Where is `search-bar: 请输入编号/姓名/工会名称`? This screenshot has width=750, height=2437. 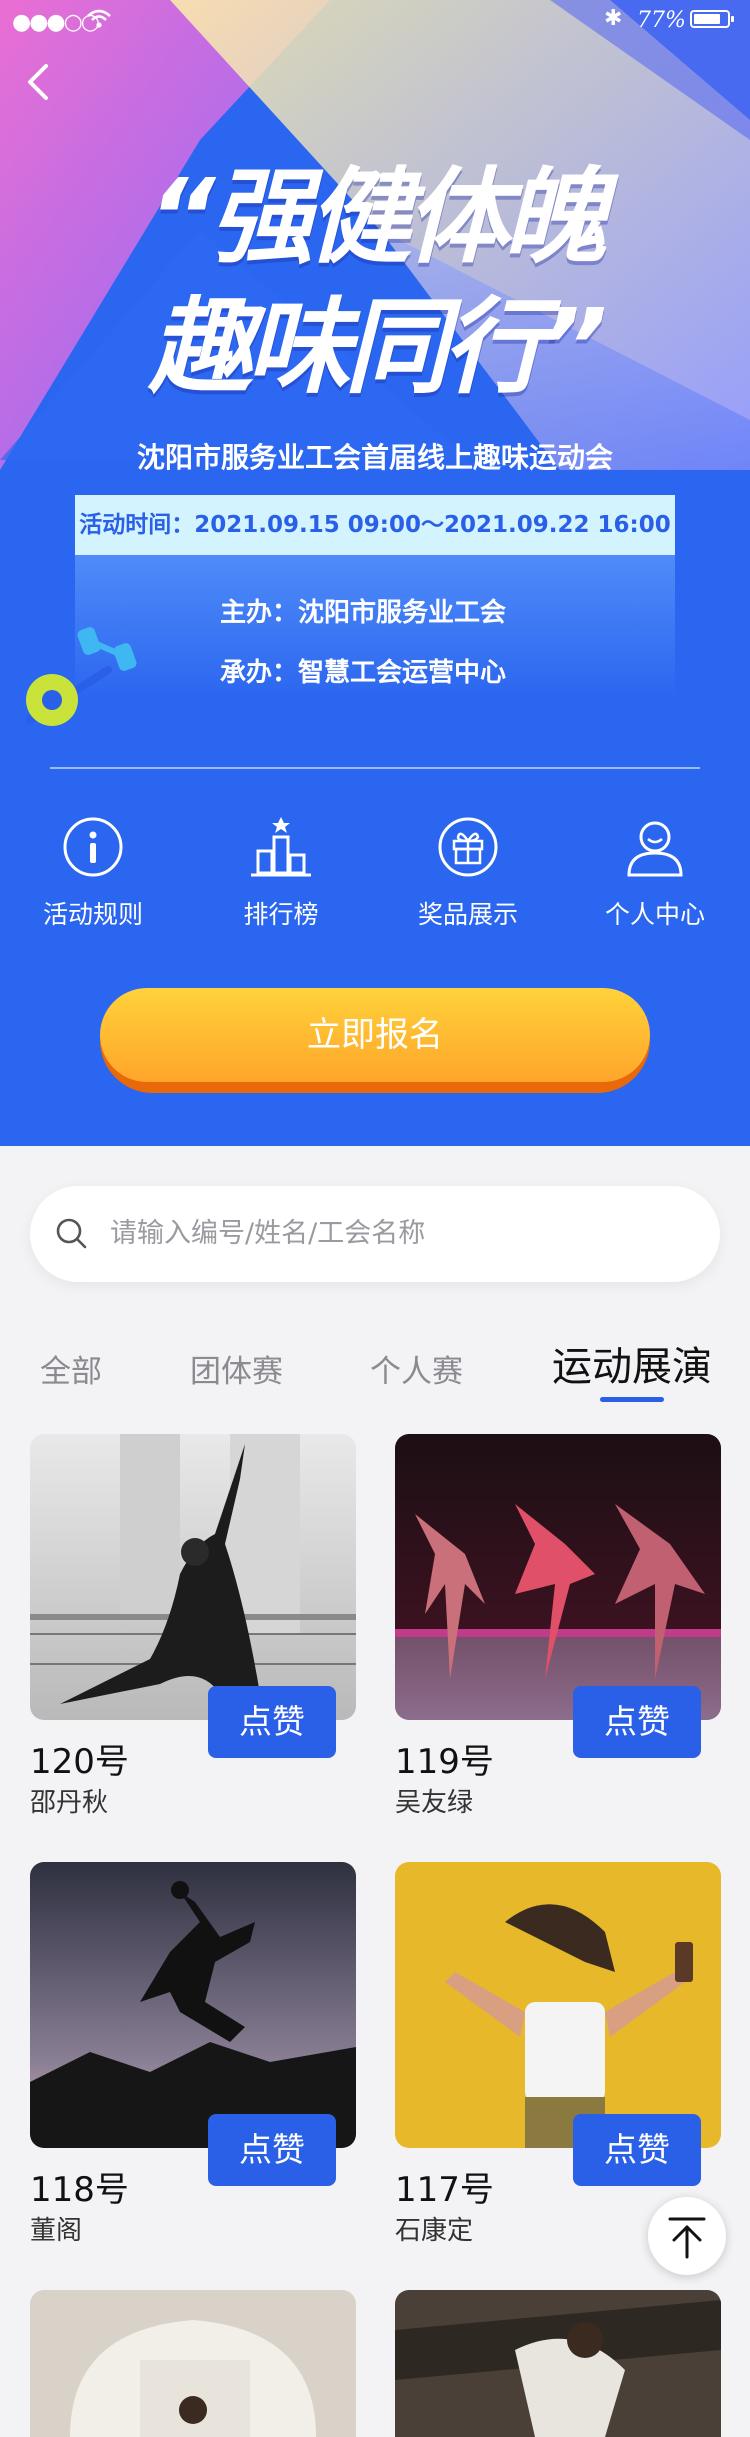
search-bar: 请输入编号/姓名/工会名称 is located at coordinates (375, 1234).